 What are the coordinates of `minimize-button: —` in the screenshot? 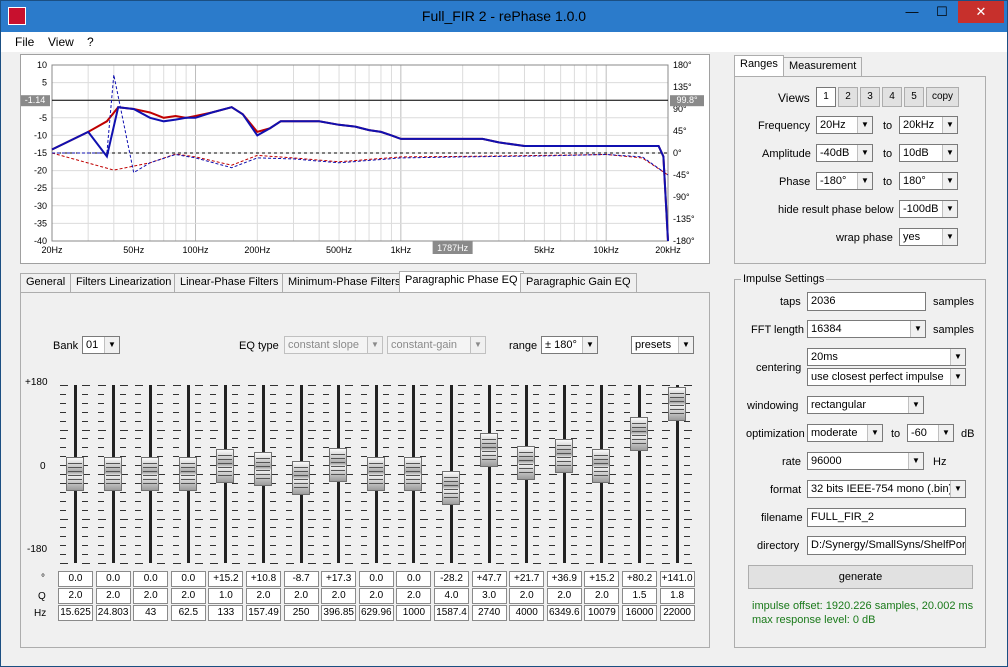 It's located at (912, 12).